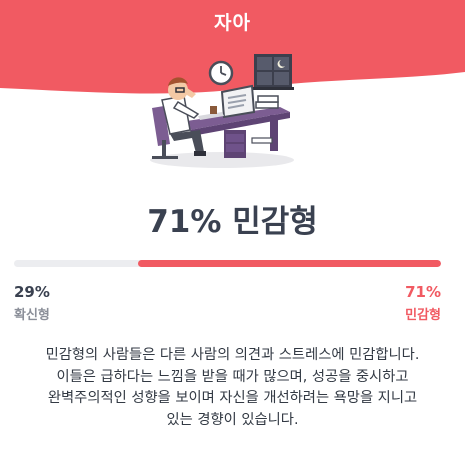 The width and height of the screenshot is (465, 452). I want to click on left-percent: 29%, so click(32, 292).